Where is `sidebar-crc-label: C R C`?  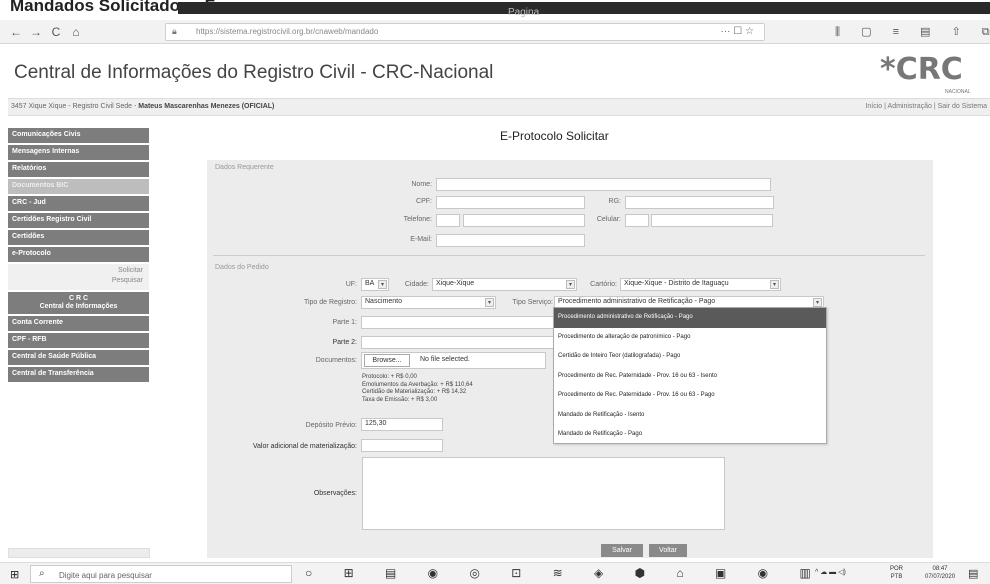
sidebar-crc-label: C R C is located at coordinates (78, 298).